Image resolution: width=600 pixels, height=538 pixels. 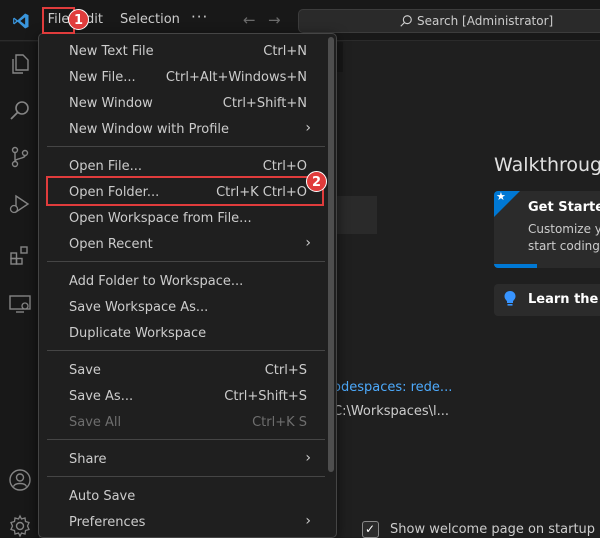 I want to click on menu-item-label: Save, so click(x=85, y=370).